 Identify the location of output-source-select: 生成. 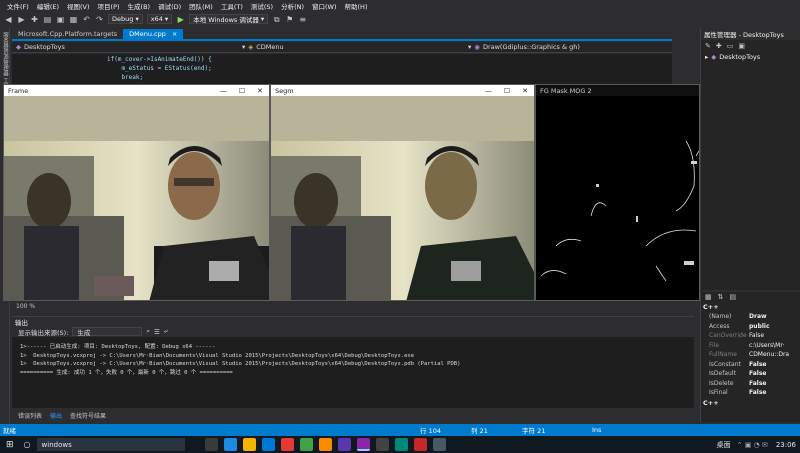
(107, 332).